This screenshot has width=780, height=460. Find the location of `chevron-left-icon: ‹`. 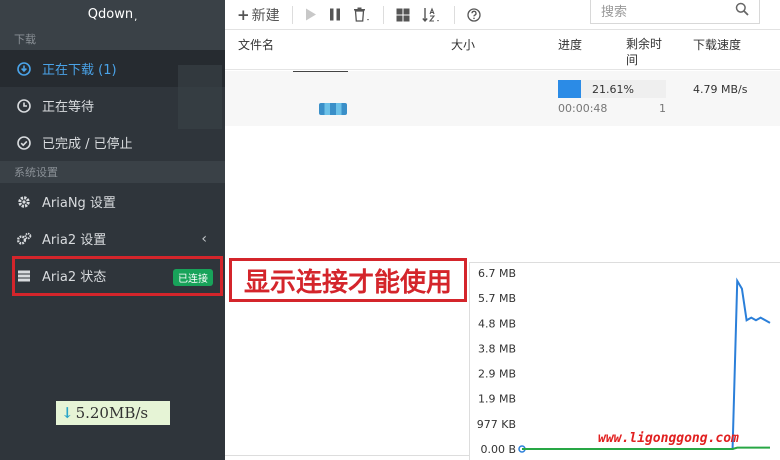

chevron-left-icon: ‹ is located at coordinates (204, 239).